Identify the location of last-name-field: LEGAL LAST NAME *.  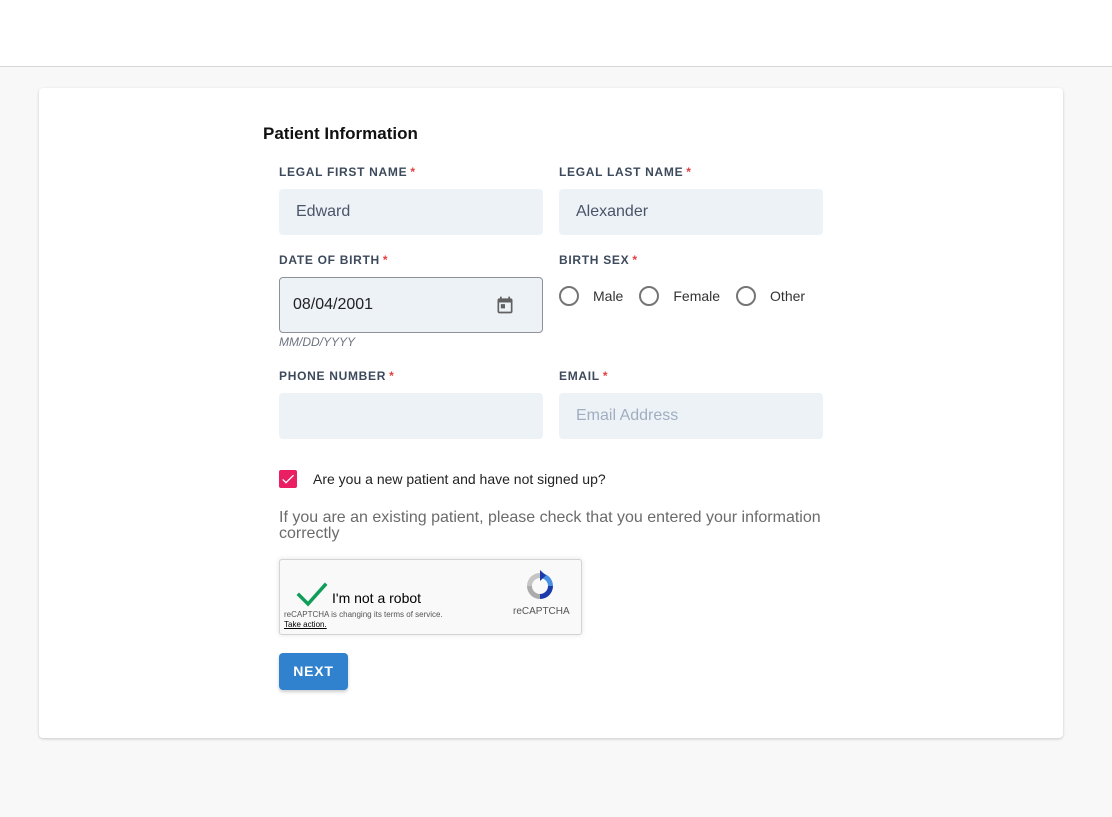
(691, 199).